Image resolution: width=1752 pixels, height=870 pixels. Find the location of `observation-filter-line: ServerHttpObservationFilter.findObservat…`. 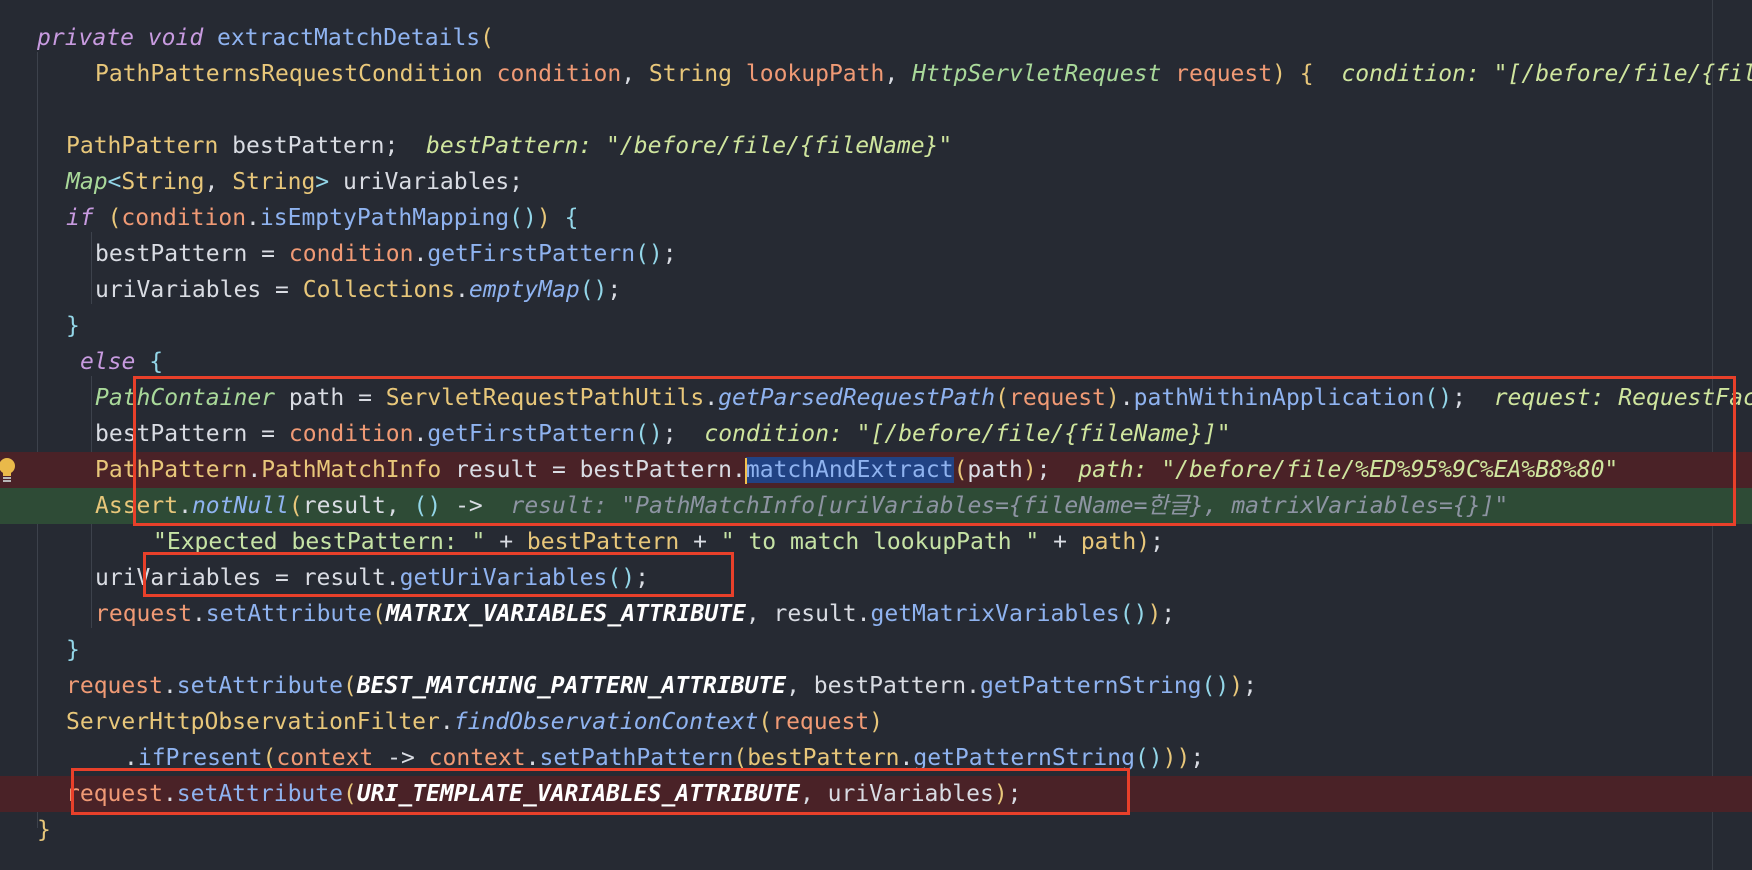

observation-filter-line: ServerHttpObservationFilter.findObservat… is located at coordinates (876, 722).